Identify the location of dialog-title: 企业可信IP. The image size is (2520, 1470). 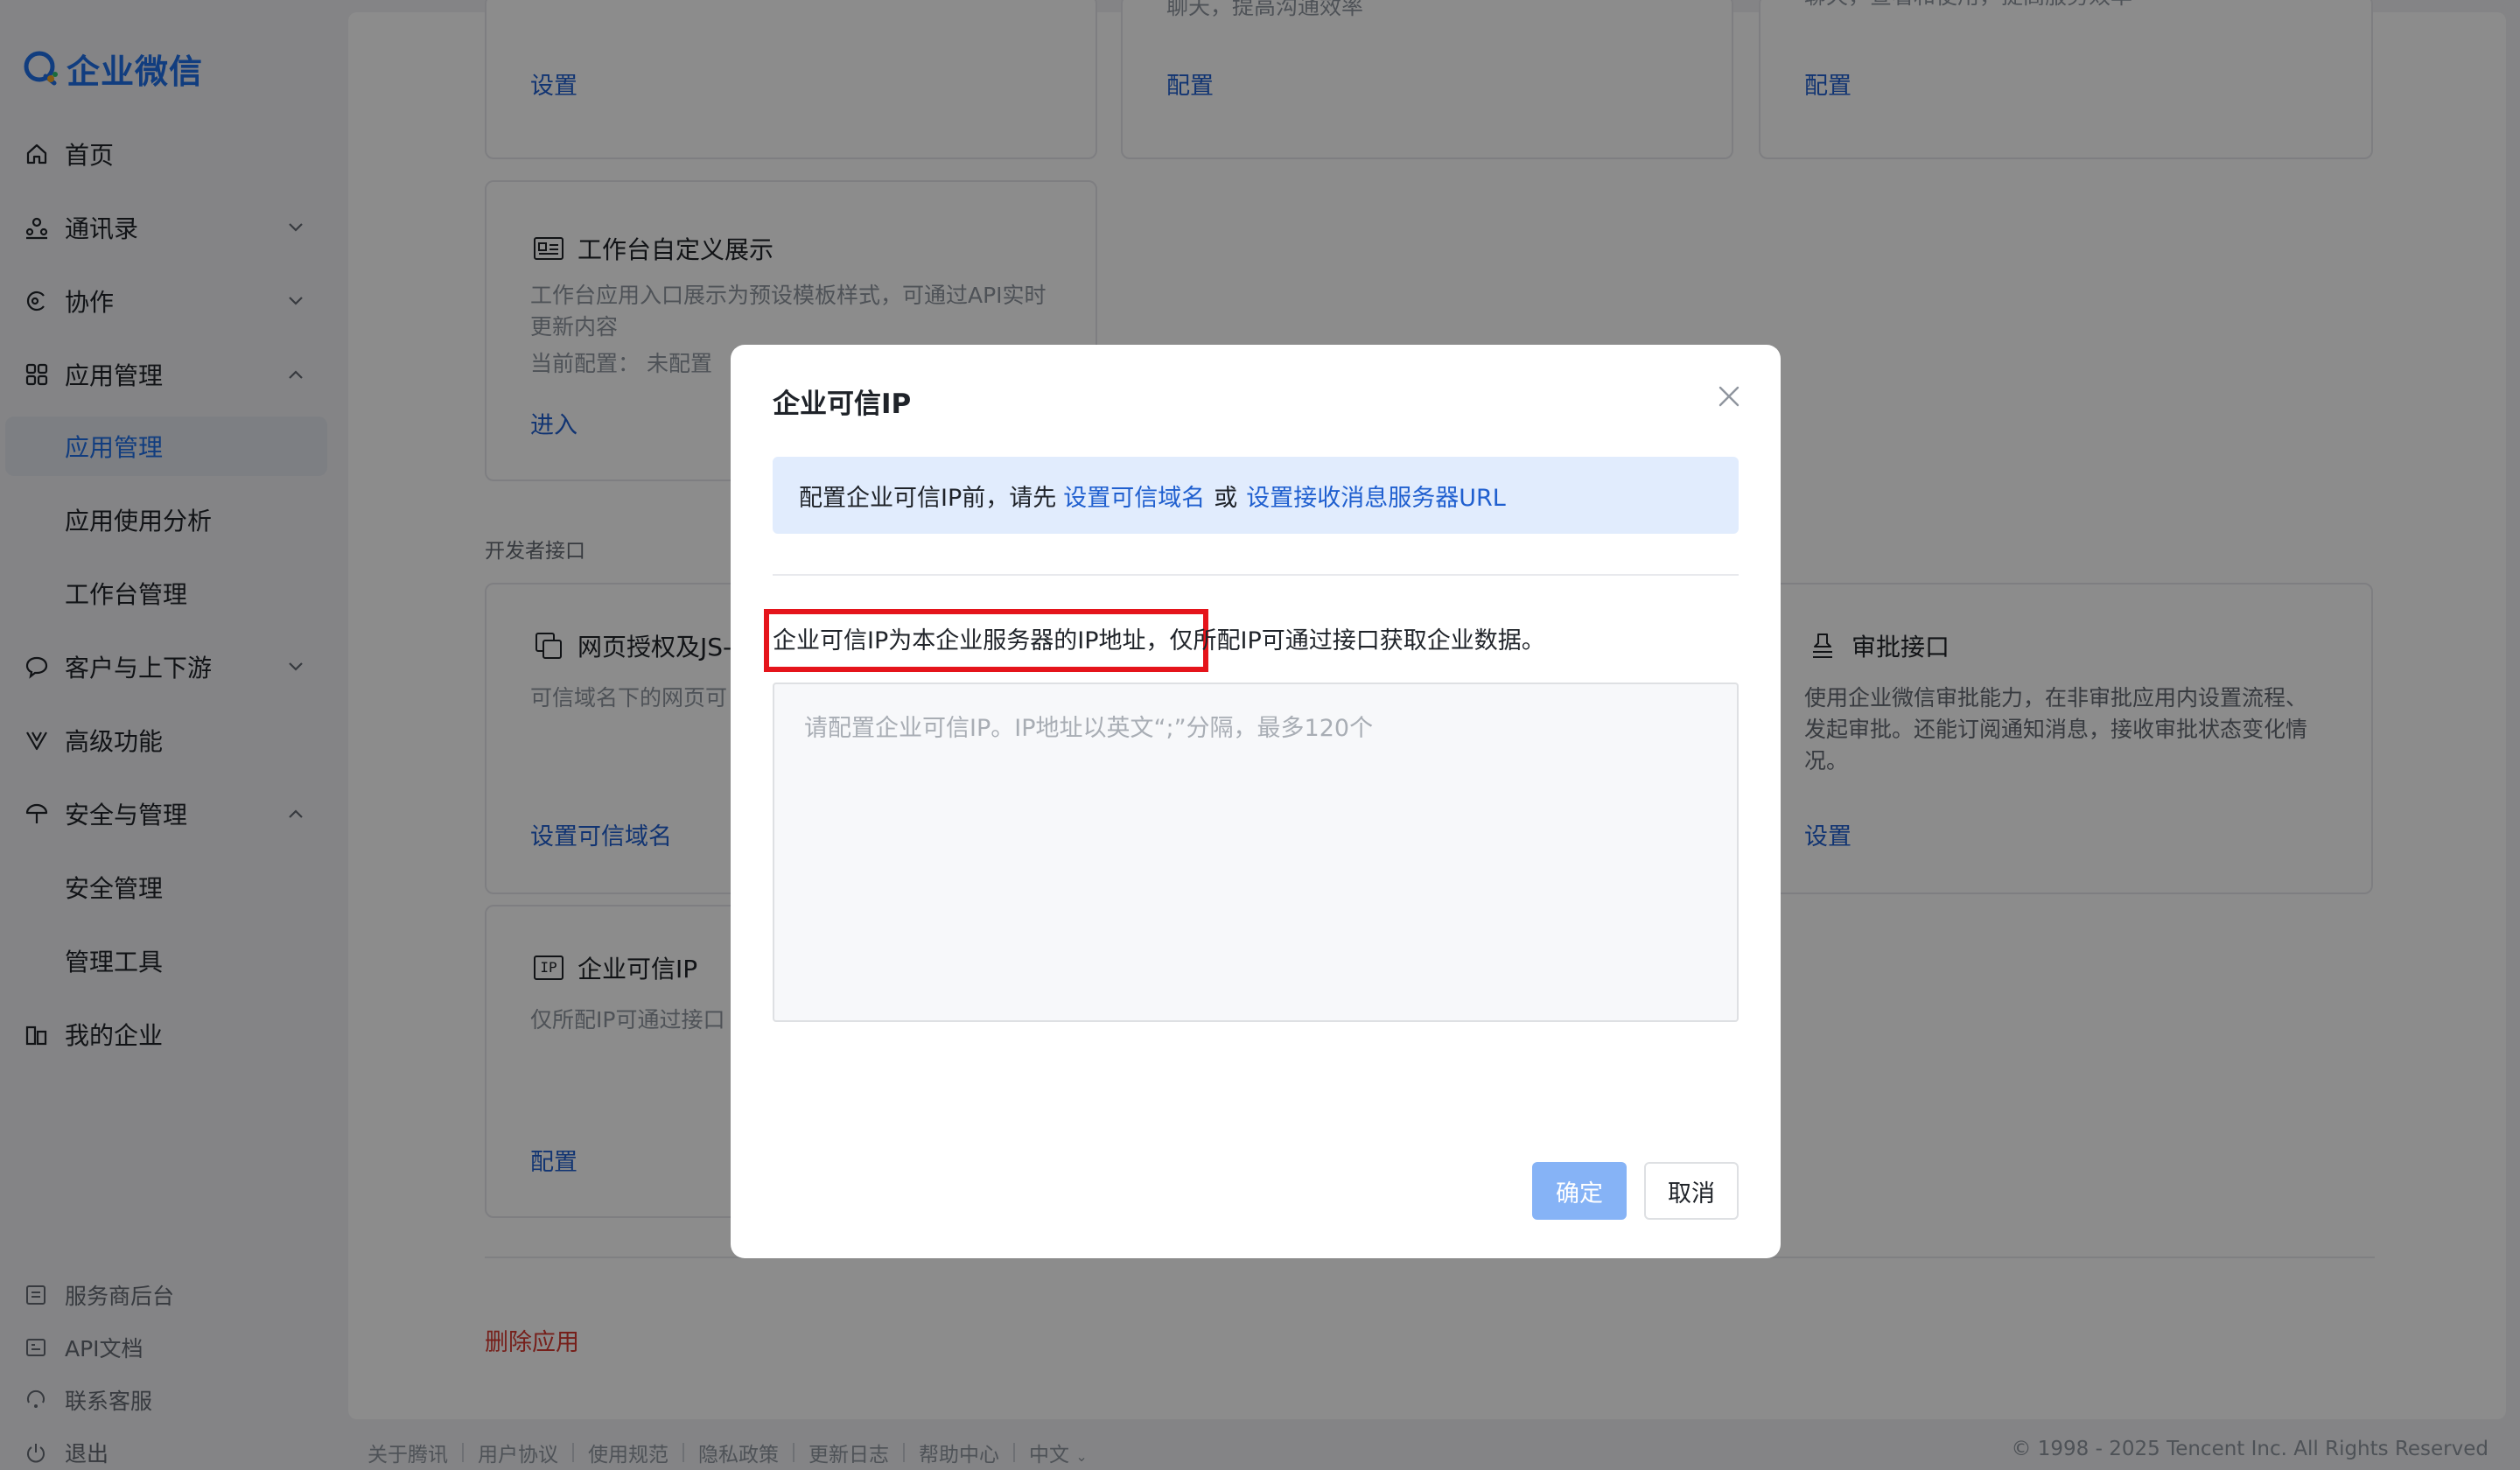
(842, 404).